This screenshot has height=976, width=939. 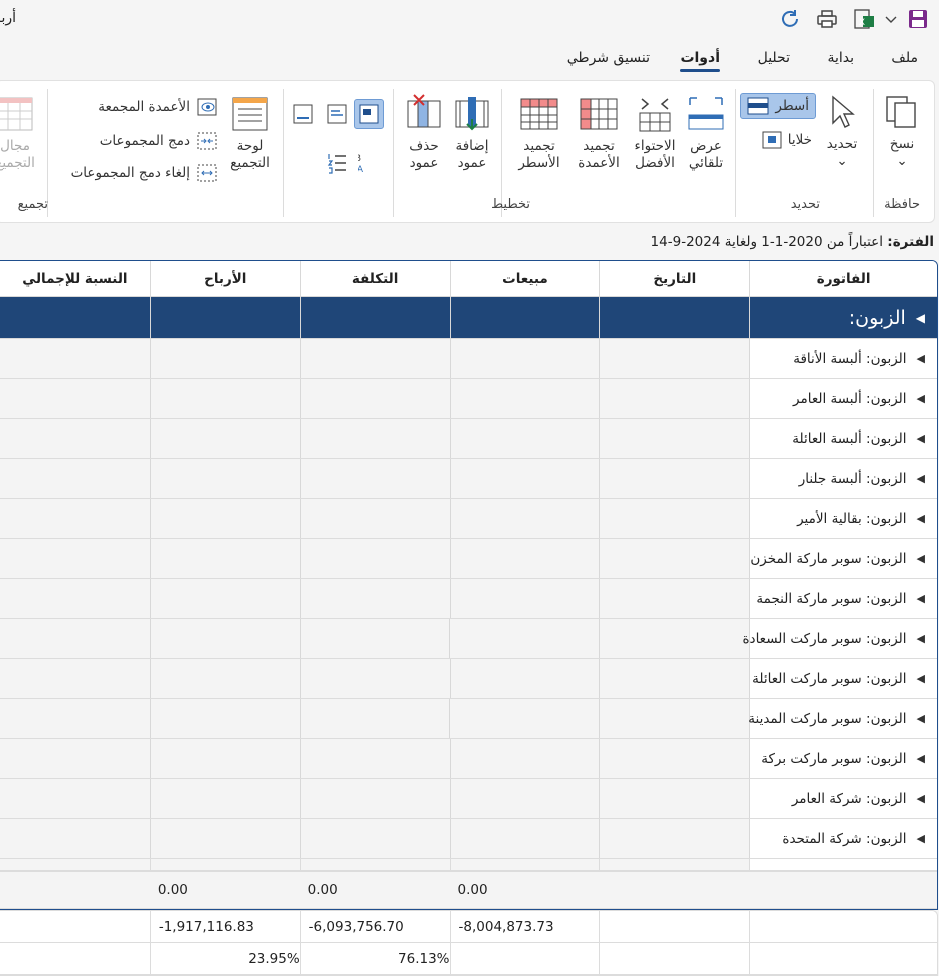 I want to click on select-cells-button: خلايا, so click(x=788, y=140).